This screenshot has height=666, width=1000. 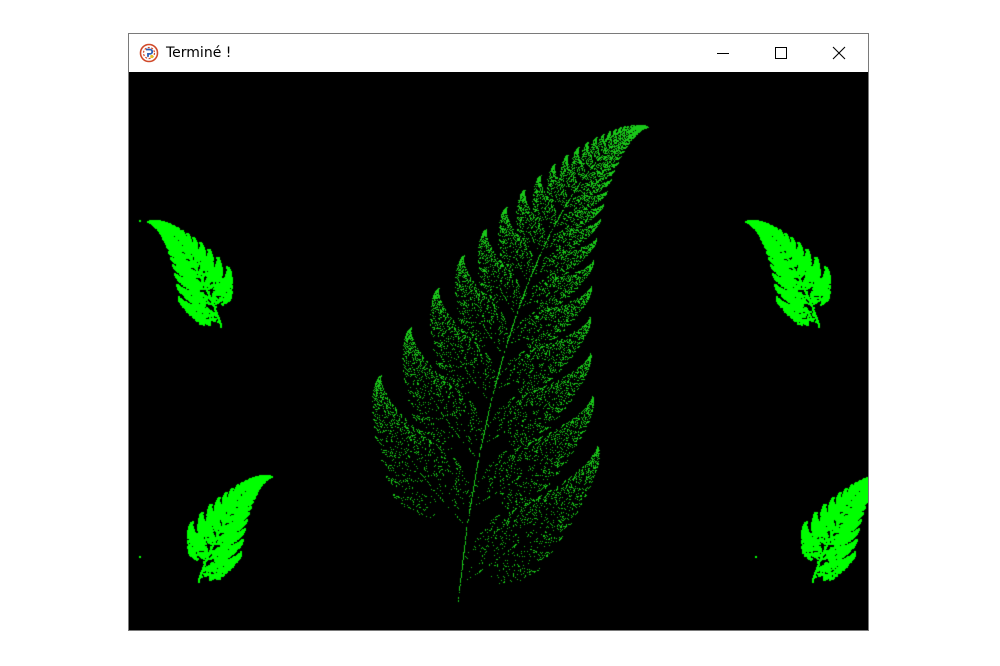 I want to click on window-title: Terminé !, so click(x=199, y=53).